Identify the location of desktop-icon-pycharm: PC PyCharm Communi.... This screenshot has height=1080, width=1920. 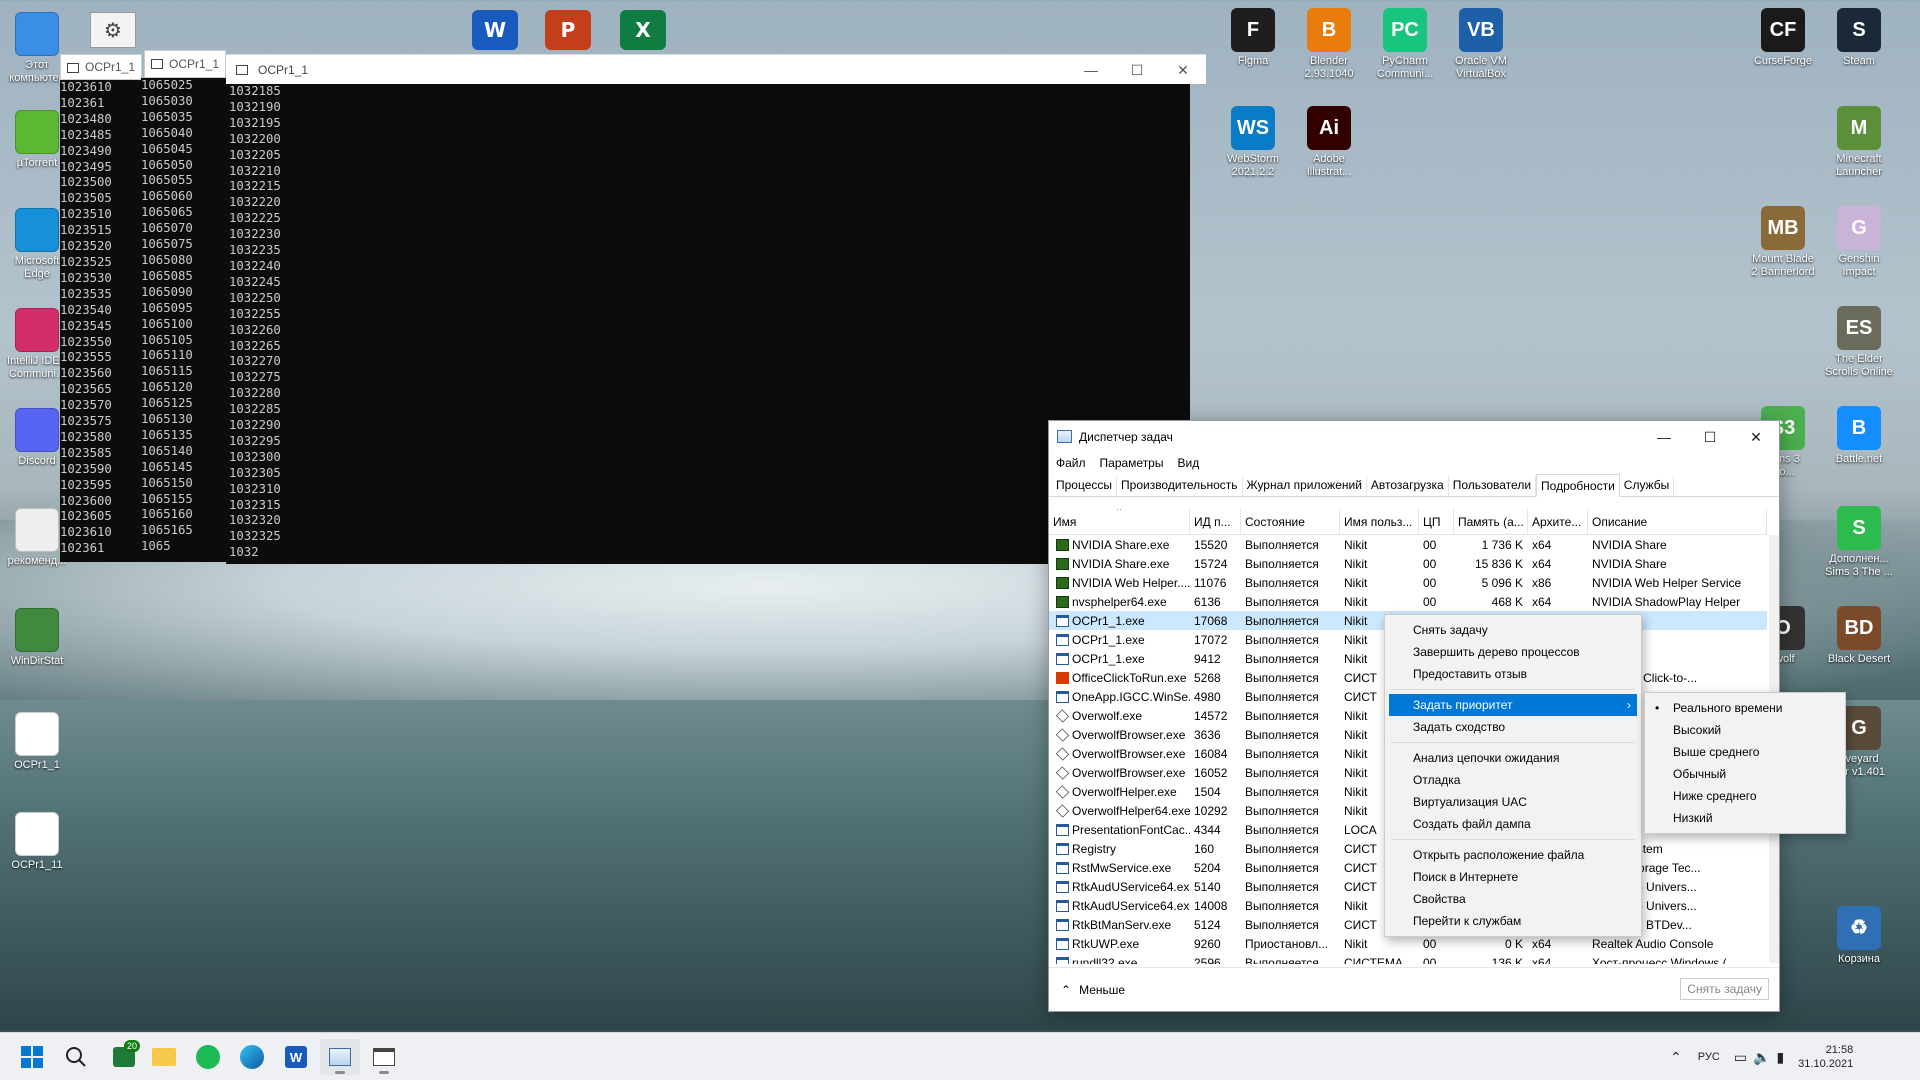
(1405, 44).